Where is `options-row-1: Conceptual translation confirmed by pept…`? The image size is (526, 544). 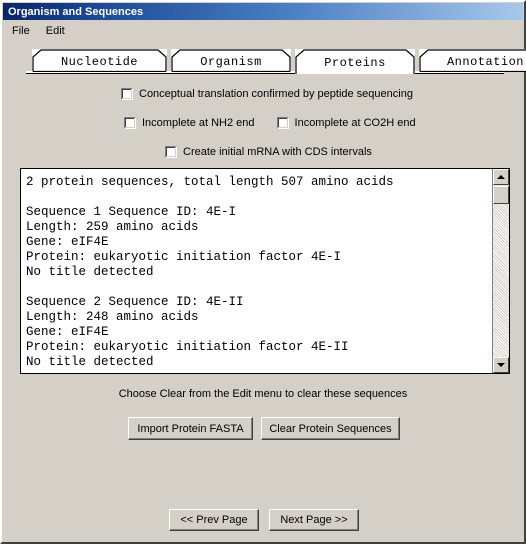
options-row-1: Conceptual translation confirmed by pept… is located at coordinates (267, 94).